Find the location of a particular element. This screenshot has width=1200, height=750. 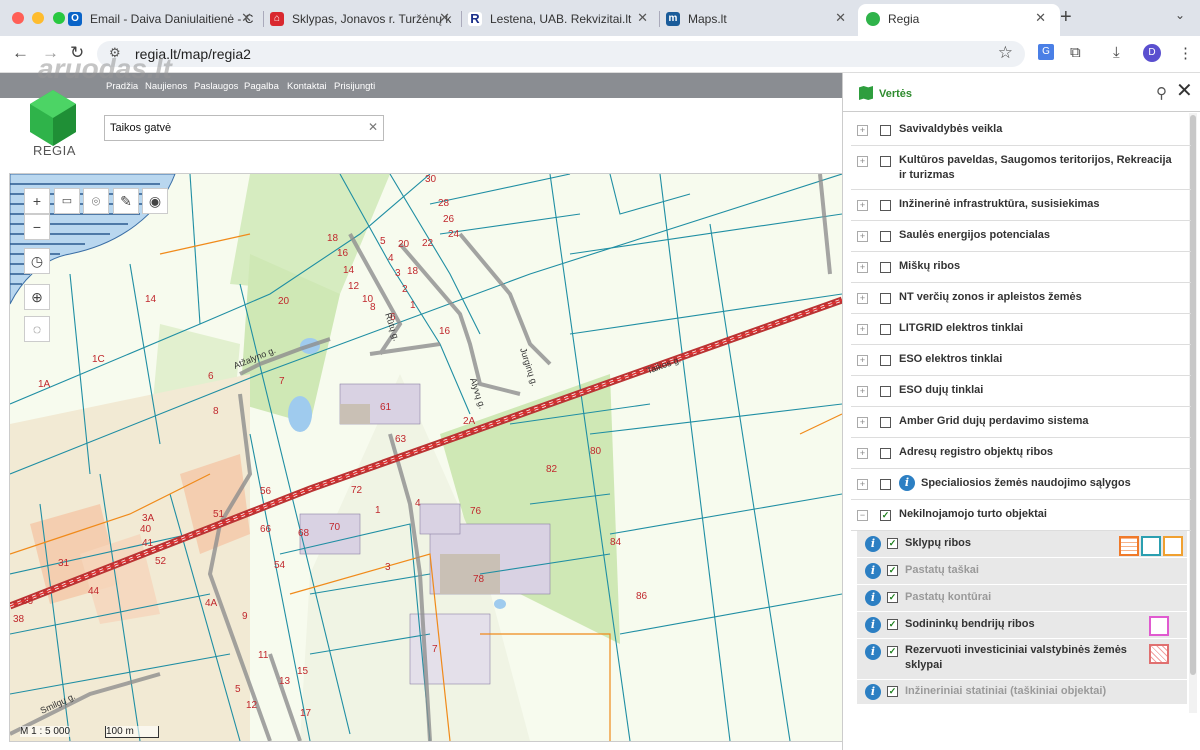

sublayer-sklypu-ribos: i ✓ Sklypų ribos is located at coordinates (1022, 544).